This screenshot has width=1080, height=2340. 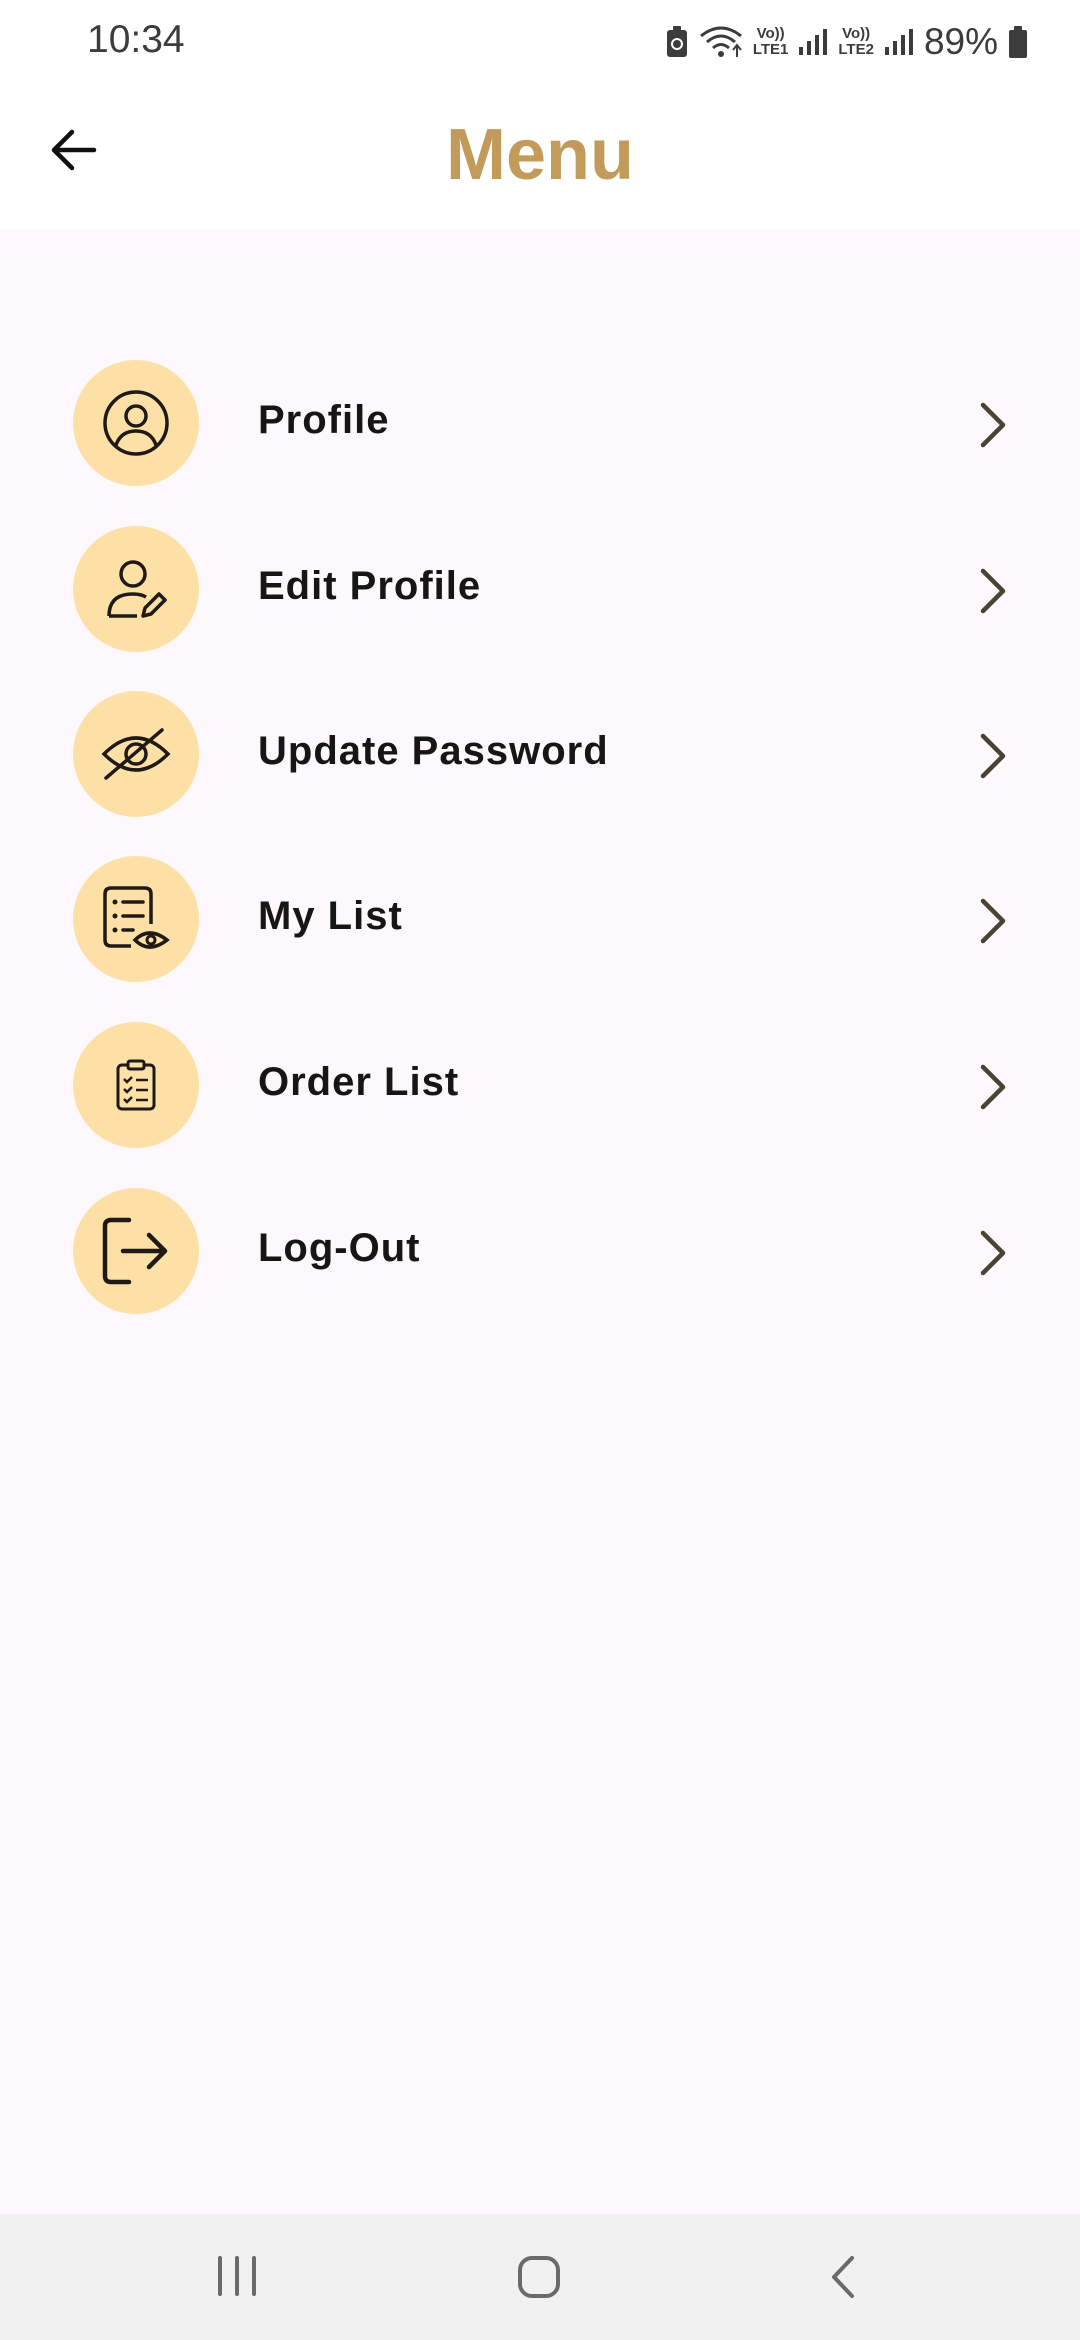 I want to click on menu-item-label: My List, so click(x=330, y=916).